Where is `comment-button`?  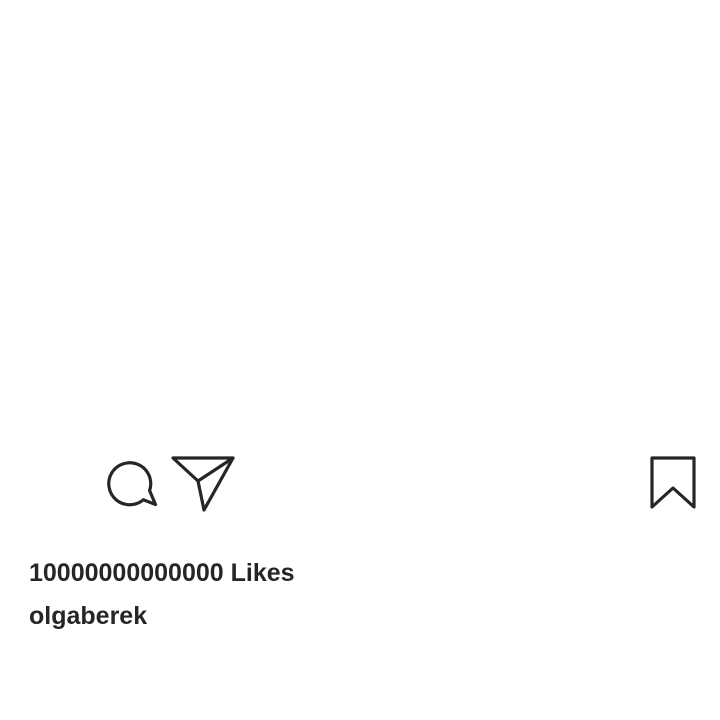 comment-button is located at coordinates (135, 484).